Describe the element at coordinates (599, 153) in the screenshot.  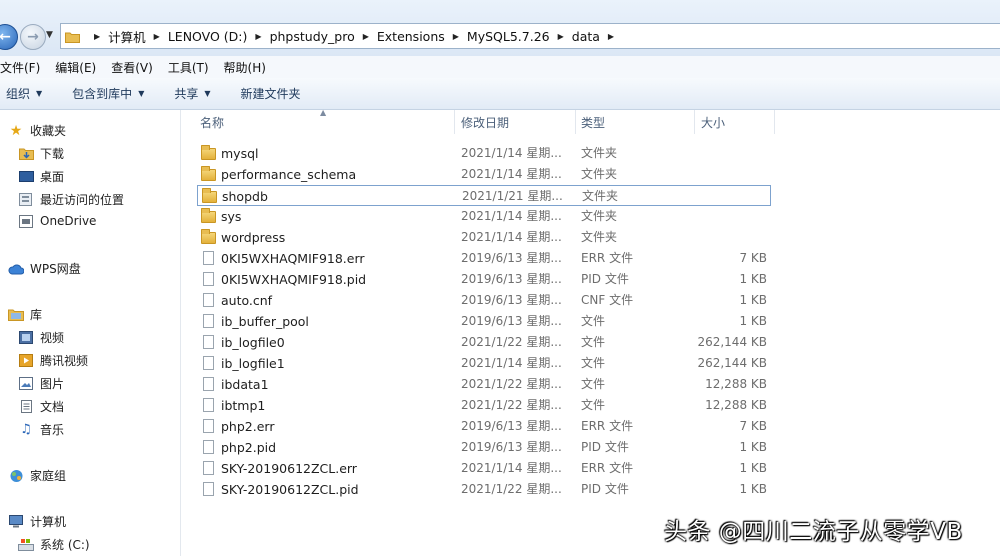
I see `file-type: 文件夹` at that location.